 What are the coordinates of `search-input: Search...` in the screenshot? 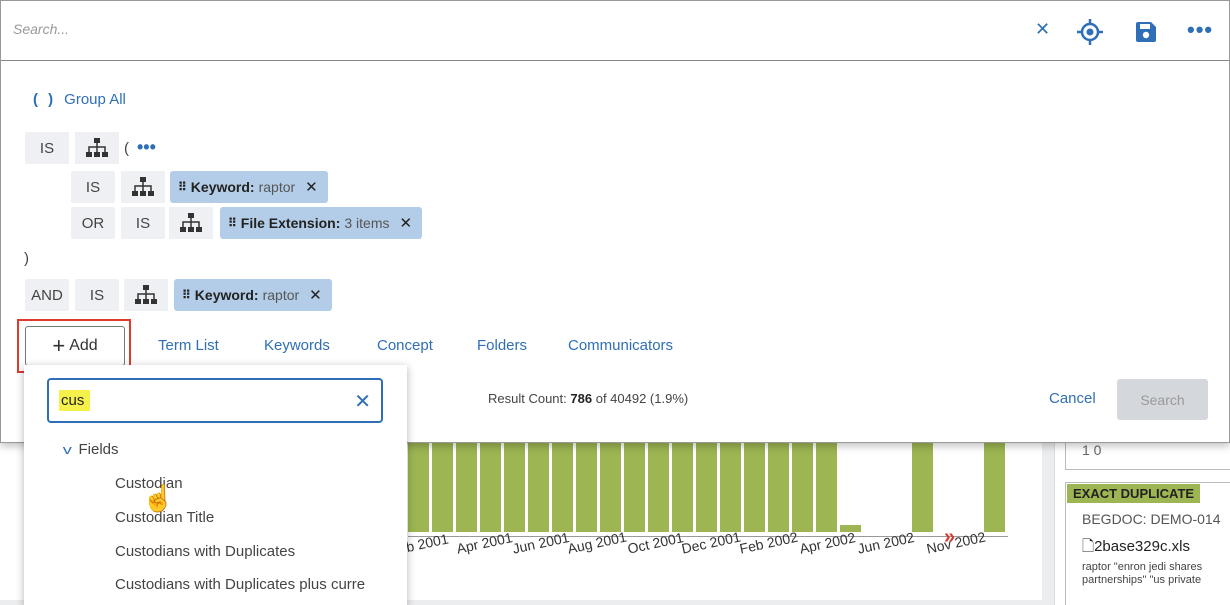 It's located at (41, 29).